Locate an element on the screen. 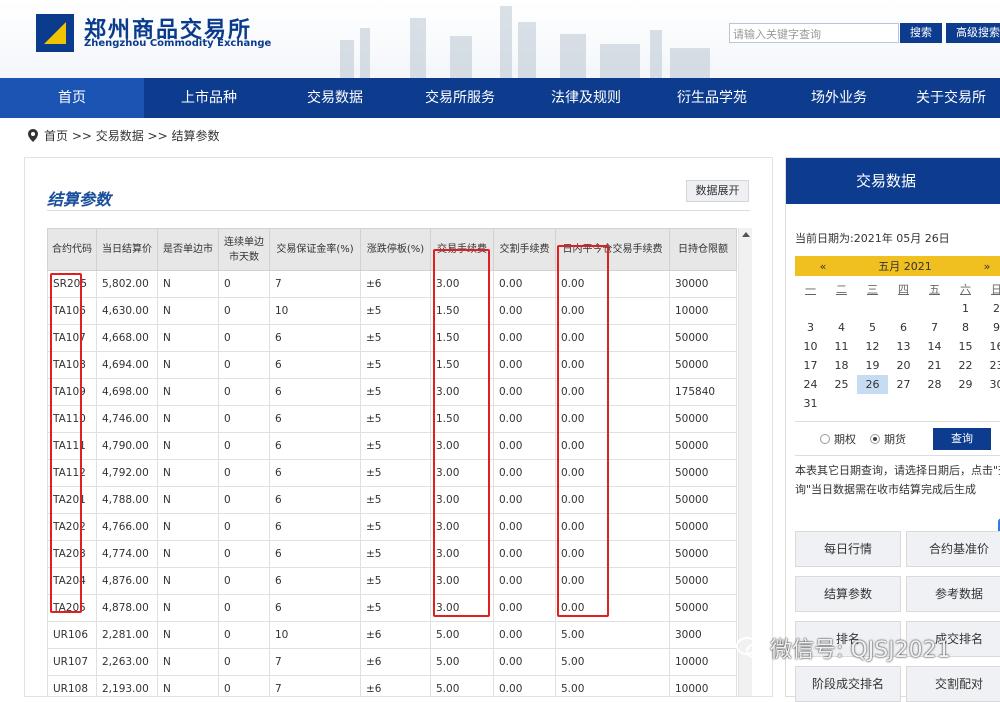 This screenshot has height=702, width=1000. column-header: 当日结算价 is located at coordinates (127, 249).